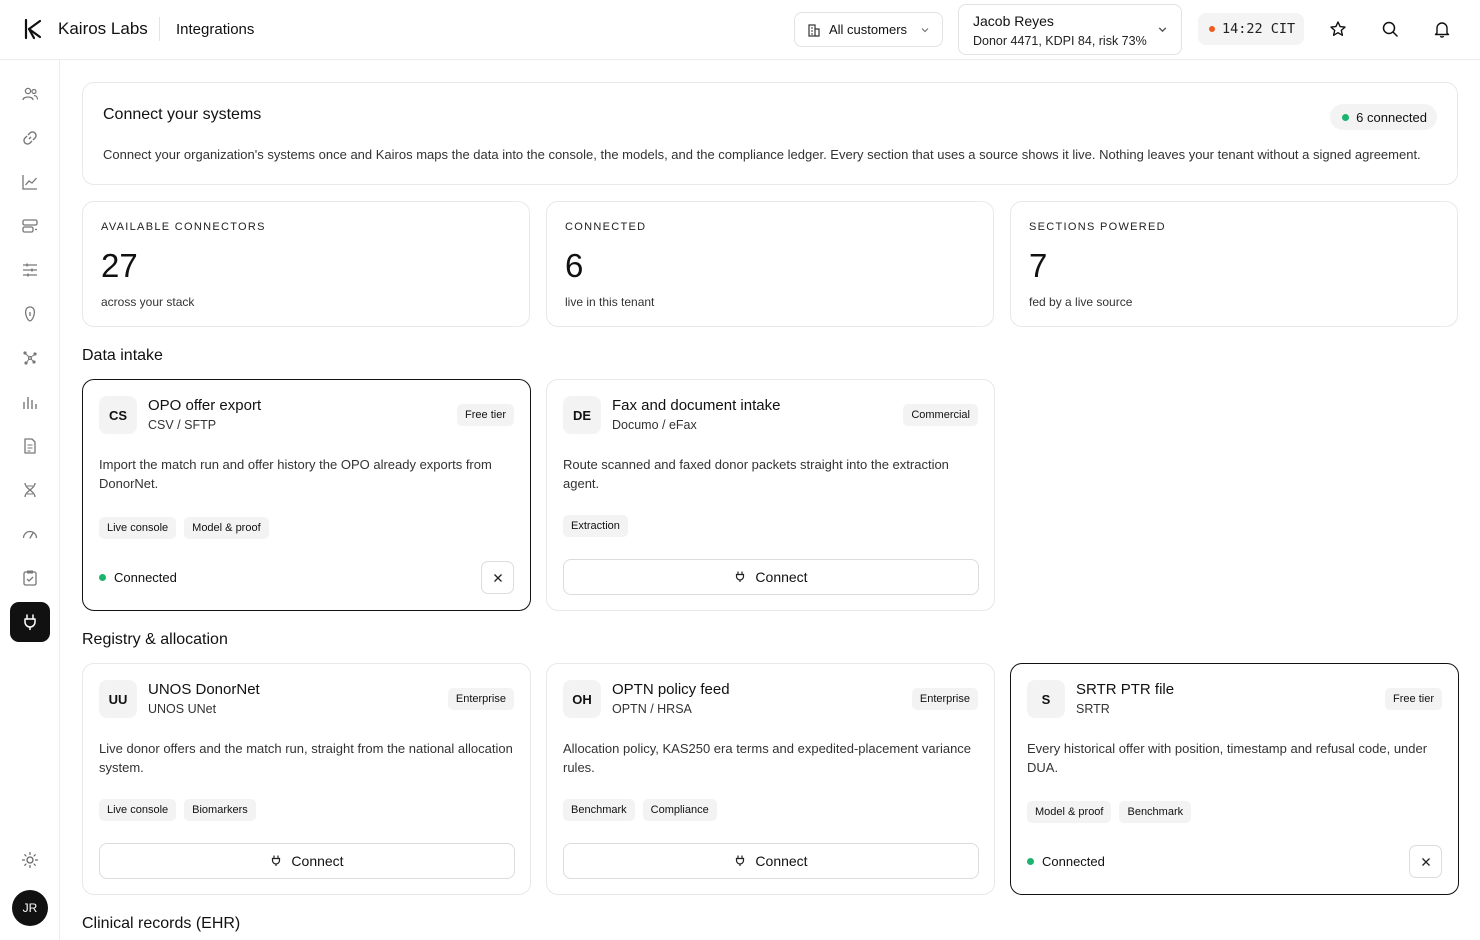  Describe the element at coordinates (606, 227) in the screenshot. I see `stat-label: CONNECTED` at that location.